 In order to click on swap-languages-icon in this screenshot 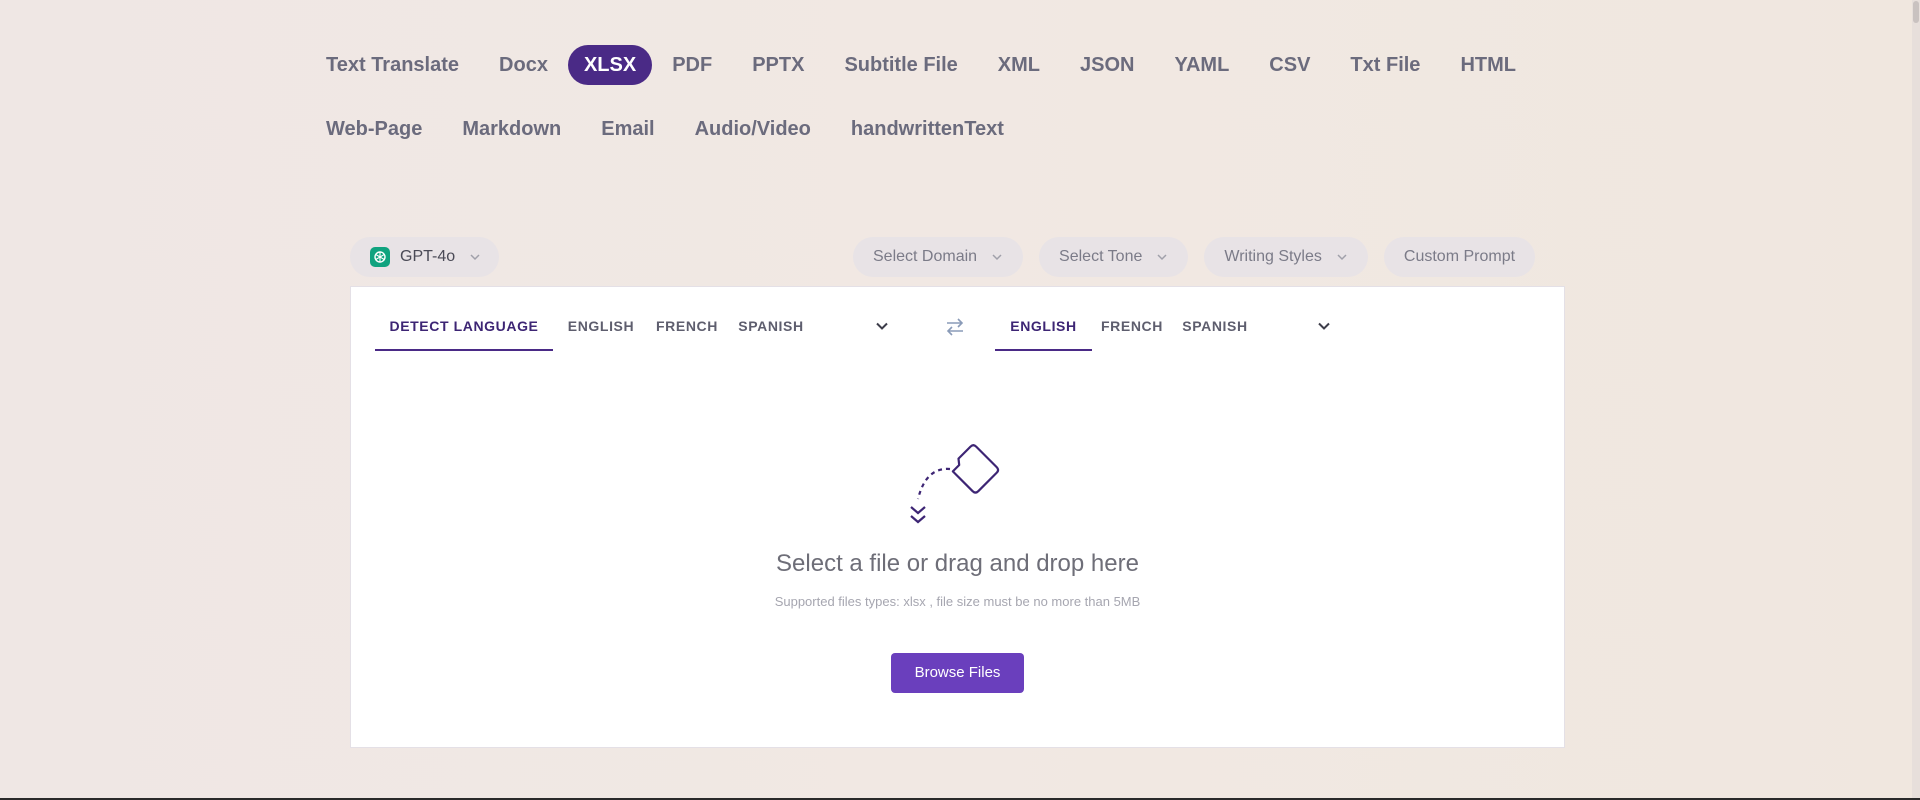, I will do `click(955, 327)`.